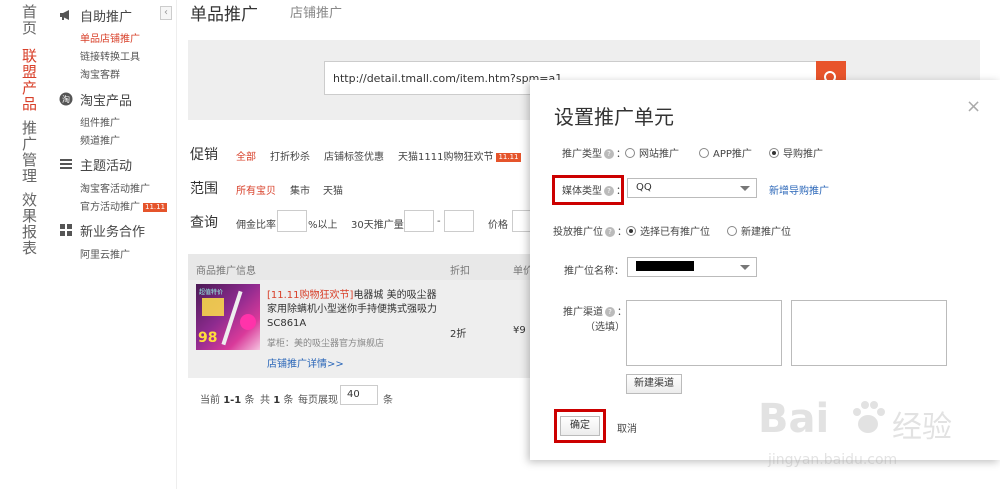  Describe the element at coordinates (419, 221) in the screenshot. I see `volume-min-input` at that location.